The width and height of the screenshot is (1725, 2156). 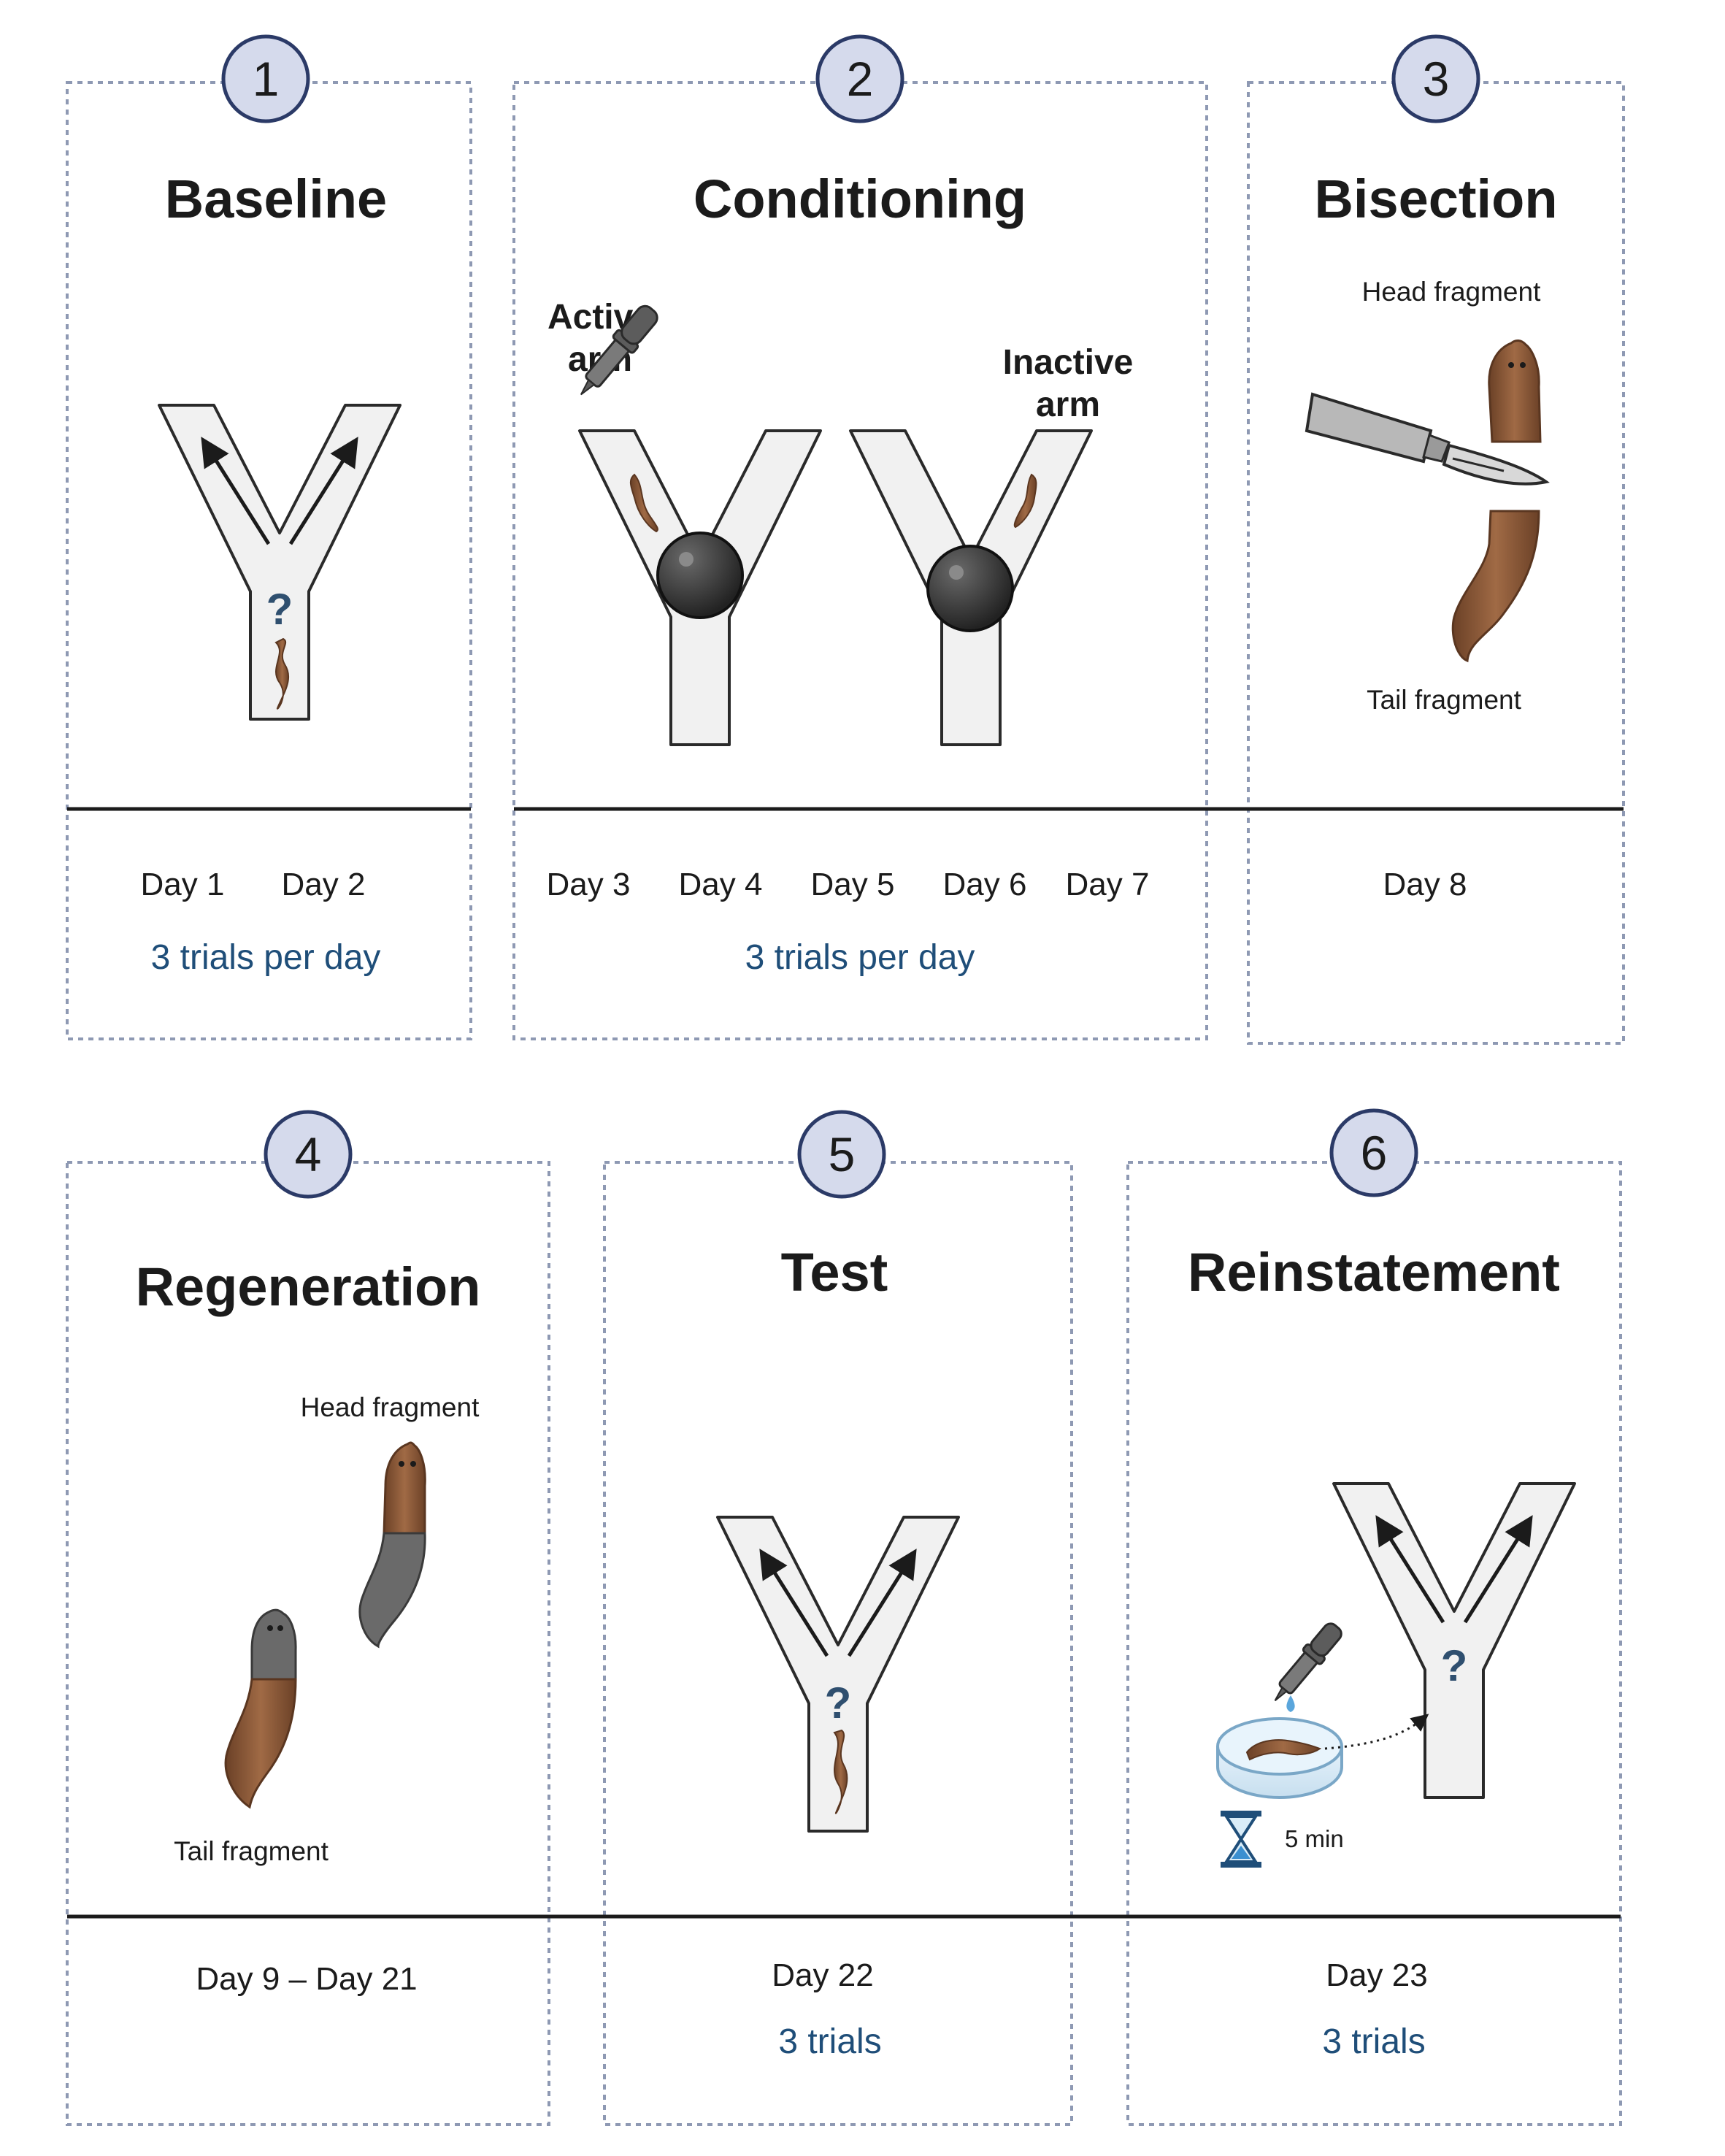 I want to click on day-label: Day 3, so click(x=589, y=884).